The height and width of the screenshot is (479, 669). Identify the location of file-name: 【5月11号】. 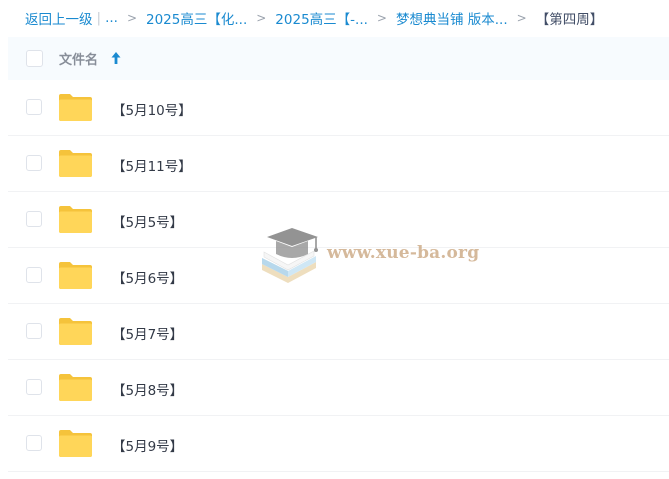
(152, 165).